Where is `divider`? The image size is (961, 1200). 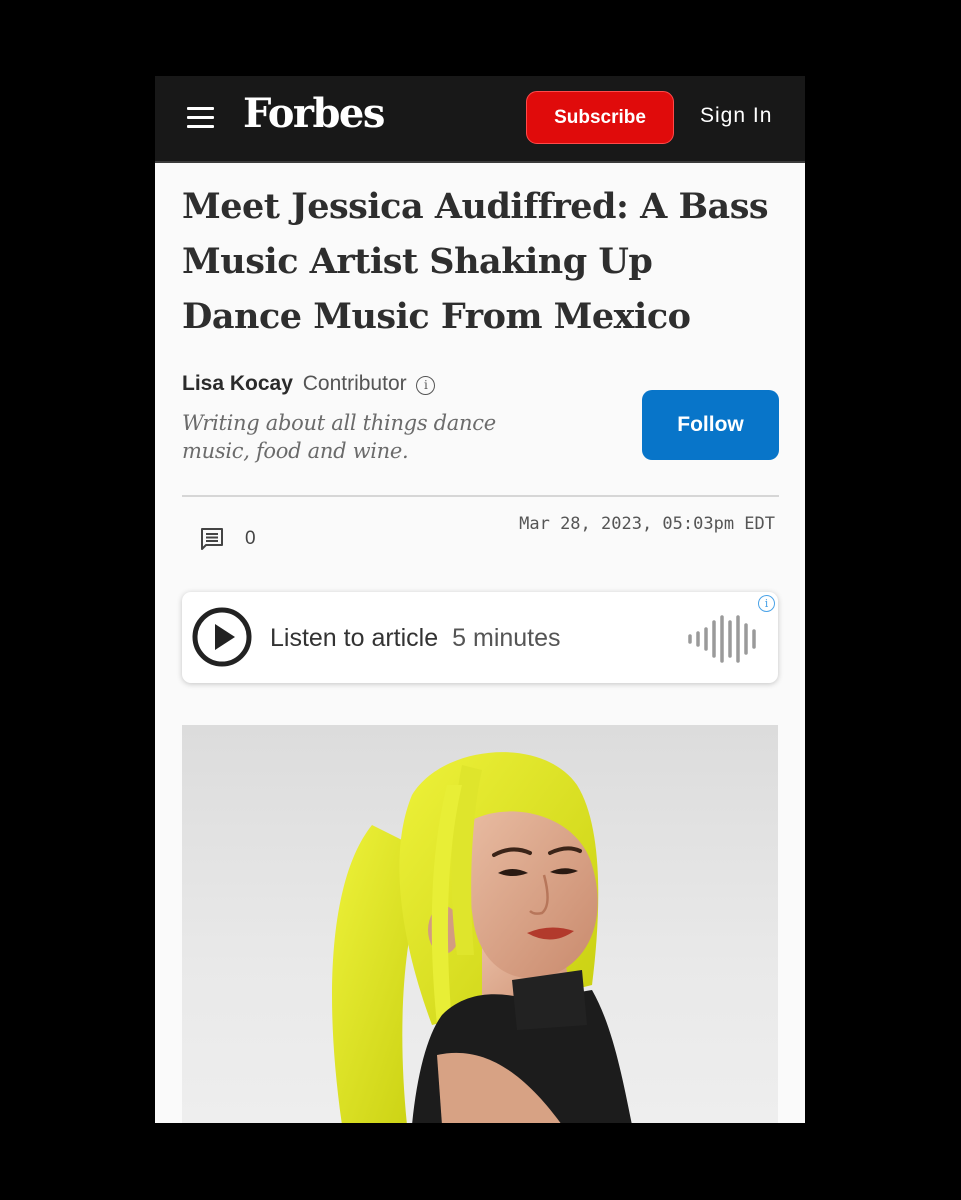 divider is located at coordinates (480, 496).